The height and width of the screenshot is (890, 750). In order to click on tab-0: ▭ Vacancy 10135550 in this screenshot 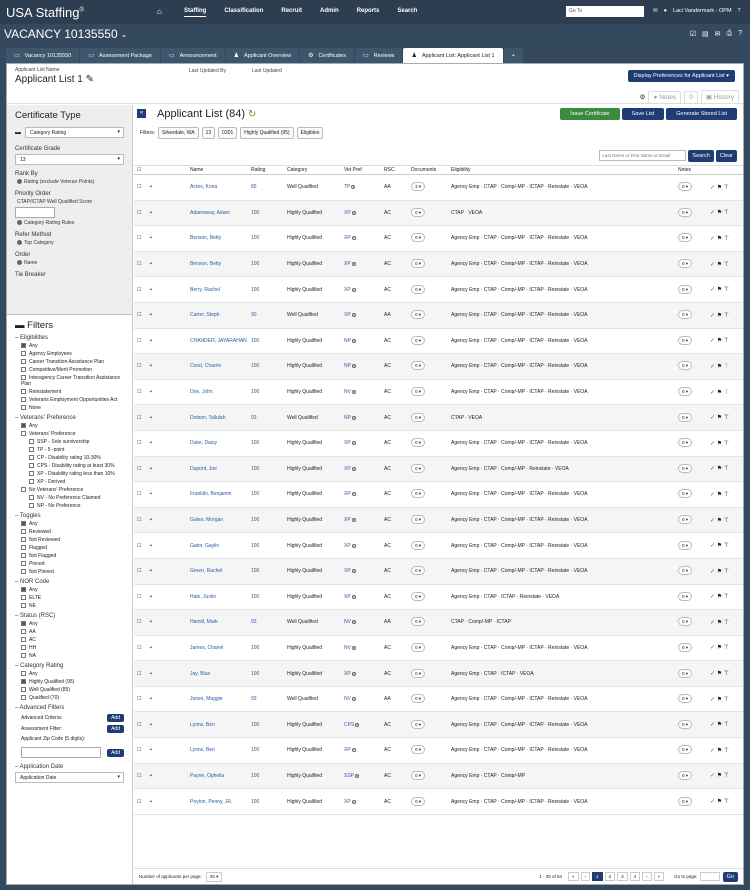, I will do `click(43, 55)`.